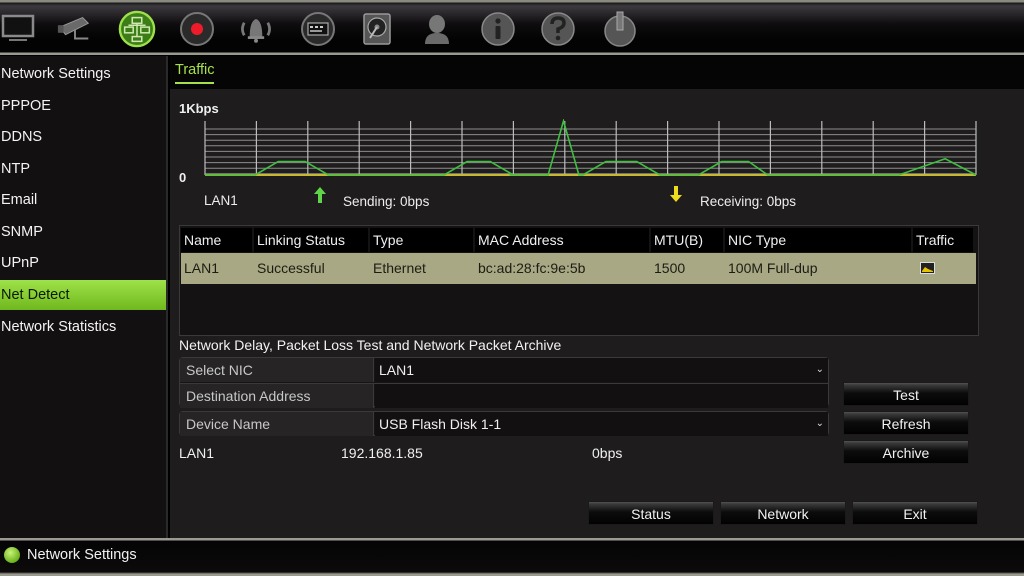 The width and height of the screenshot is (1024, 576). What do you see at coordinates (620, 29) in the screenshot?
I see `power-icon` at bounding box center [620, 29].